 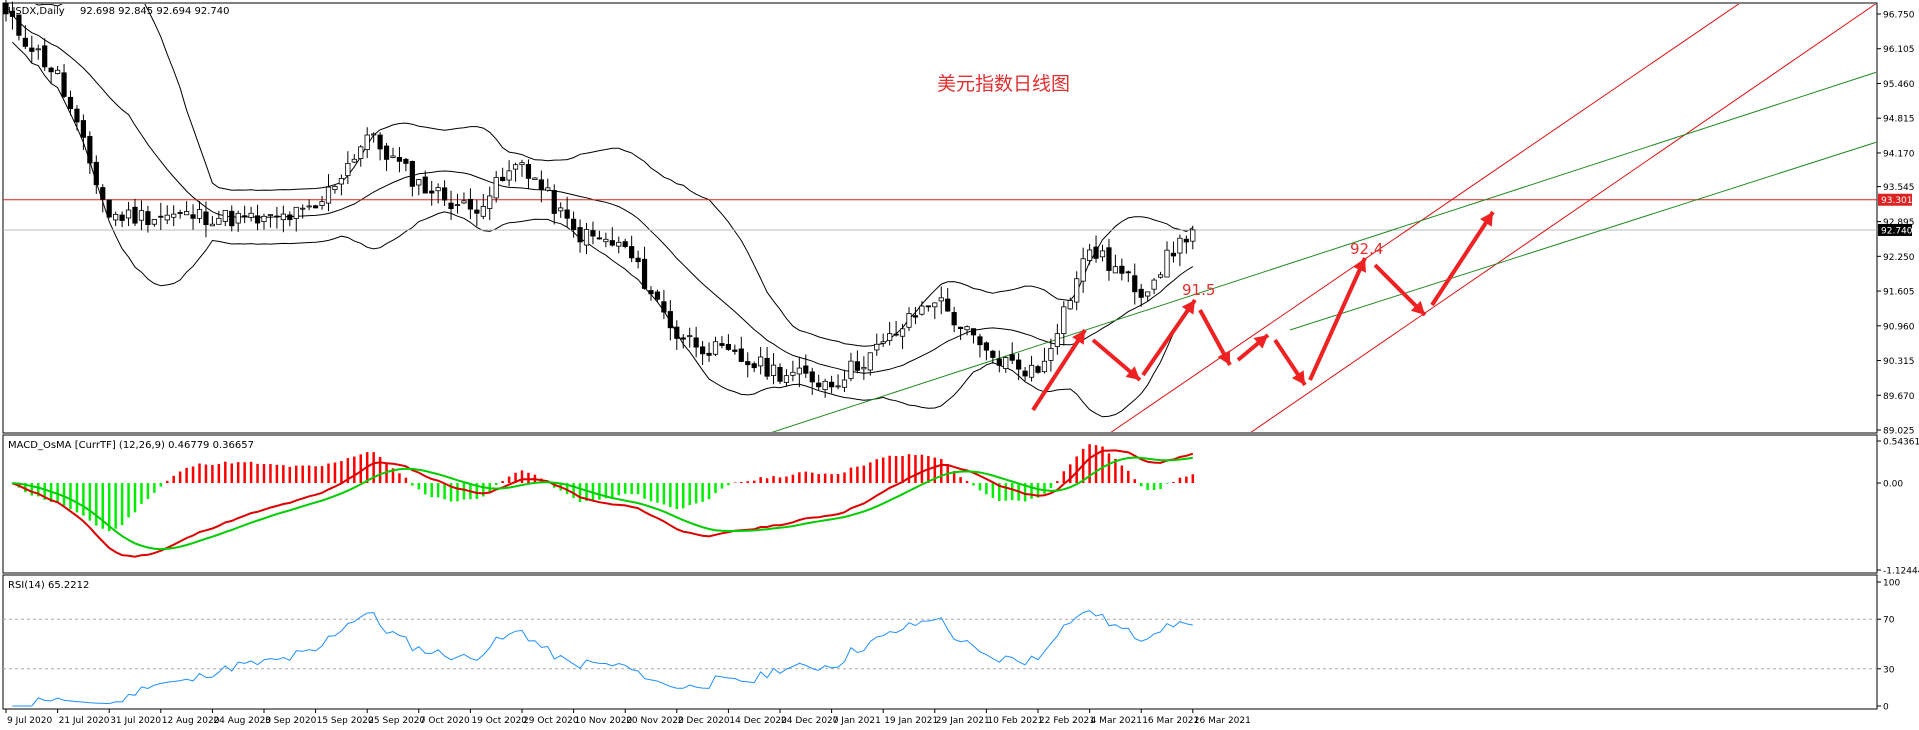 I want to click on date-tick-label: 21 Jul 2020, so click(x=84, y=721).